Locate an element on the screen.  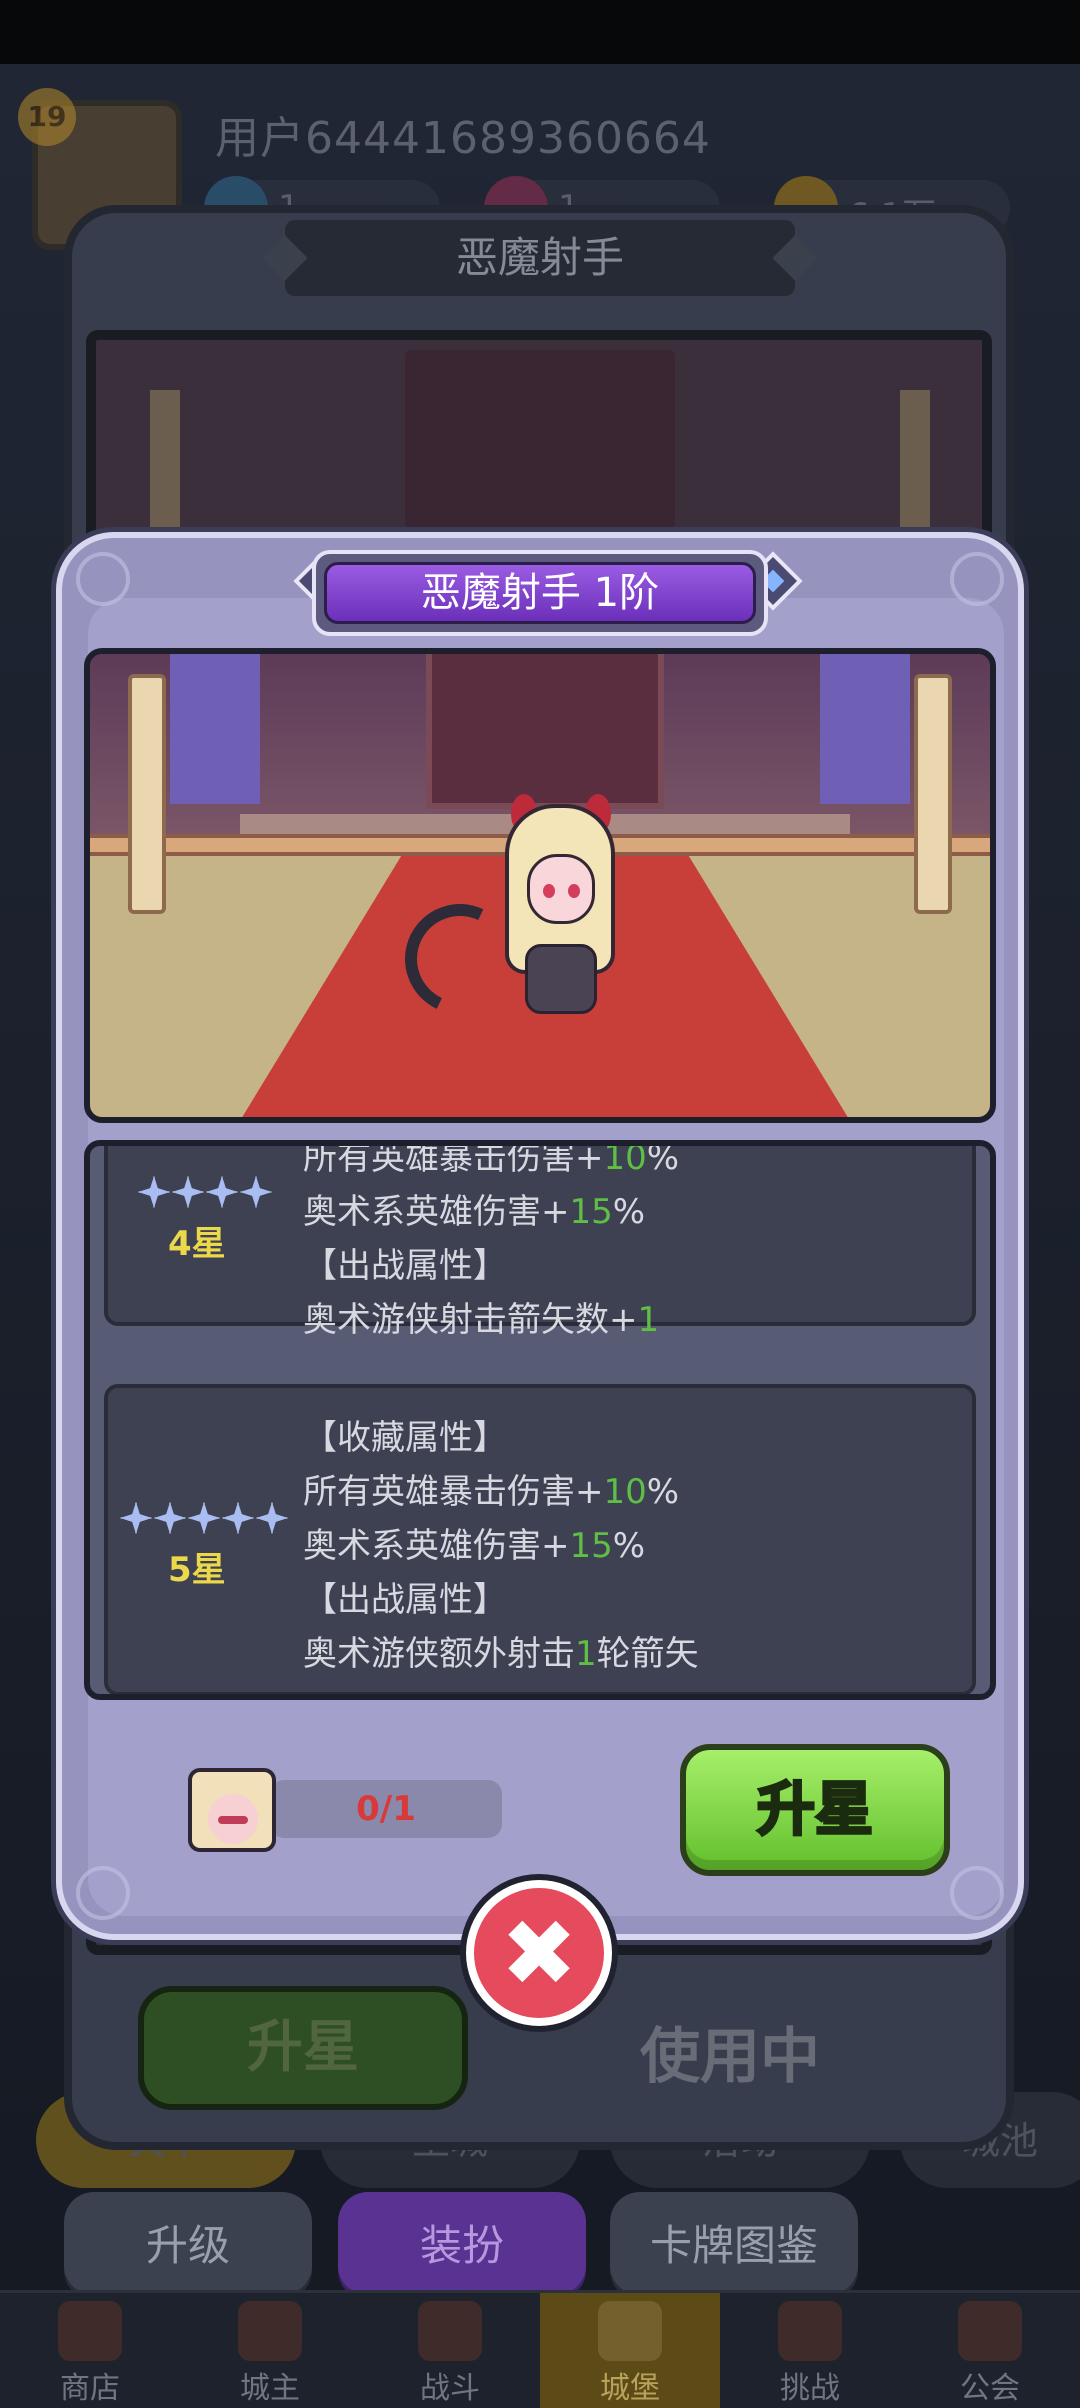
attr-text: 奥术游侠额外射击 is located at coordinates (439, 1654).